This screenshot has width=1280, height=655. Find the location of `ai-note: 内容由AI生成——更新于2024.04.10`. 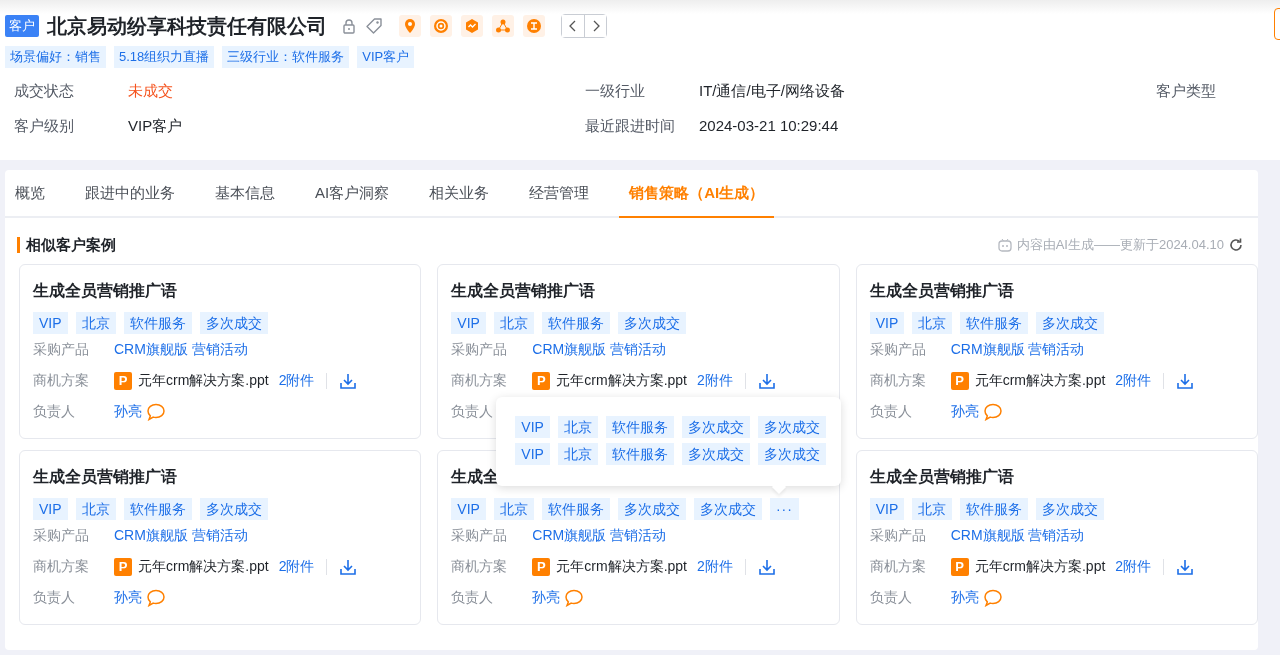

ai-note: 内容由AI生成——更新于2024.04.10 is located at coordinates (1120, 245).